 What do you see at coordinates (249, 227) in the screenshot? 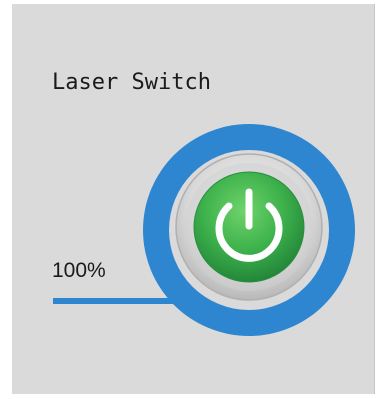
I see `power-button` at bounding box center [249, 227].